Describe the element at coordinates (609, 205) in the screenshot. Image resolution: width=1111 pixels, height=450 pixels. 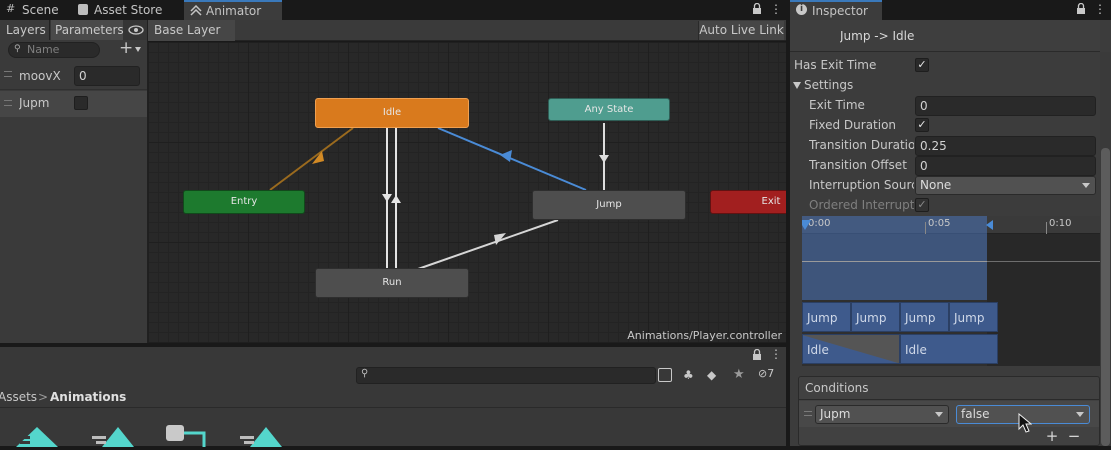
I see `state-jump: Jump` at that location.